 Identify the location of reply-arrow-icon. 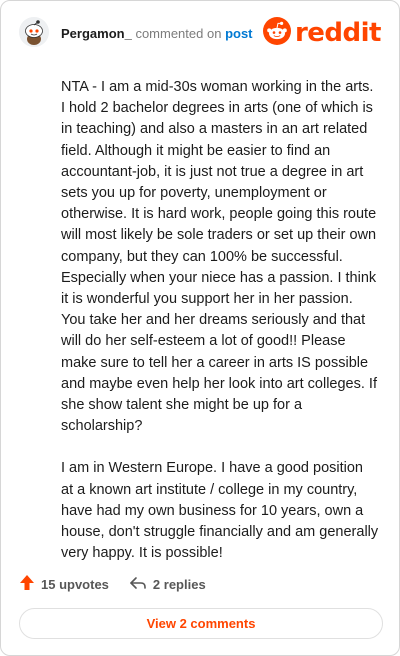
(138, 584).